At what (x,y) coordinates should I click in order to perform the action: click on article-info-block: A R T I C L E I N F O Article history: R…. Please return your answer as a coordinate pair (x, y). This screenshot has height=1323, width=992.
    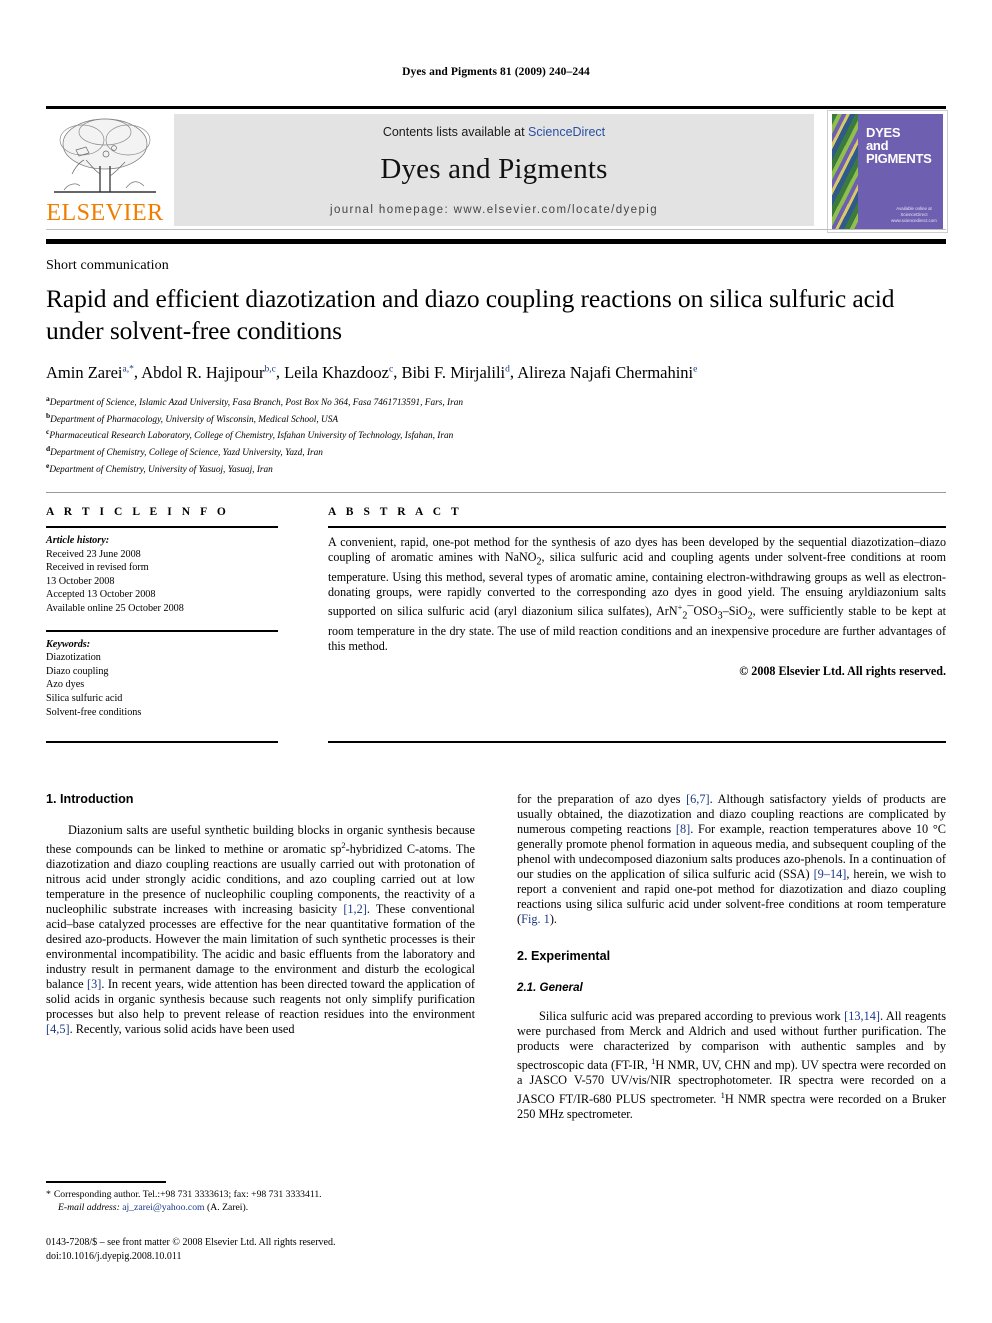
    Looking at the image, I should click on (162, 612).